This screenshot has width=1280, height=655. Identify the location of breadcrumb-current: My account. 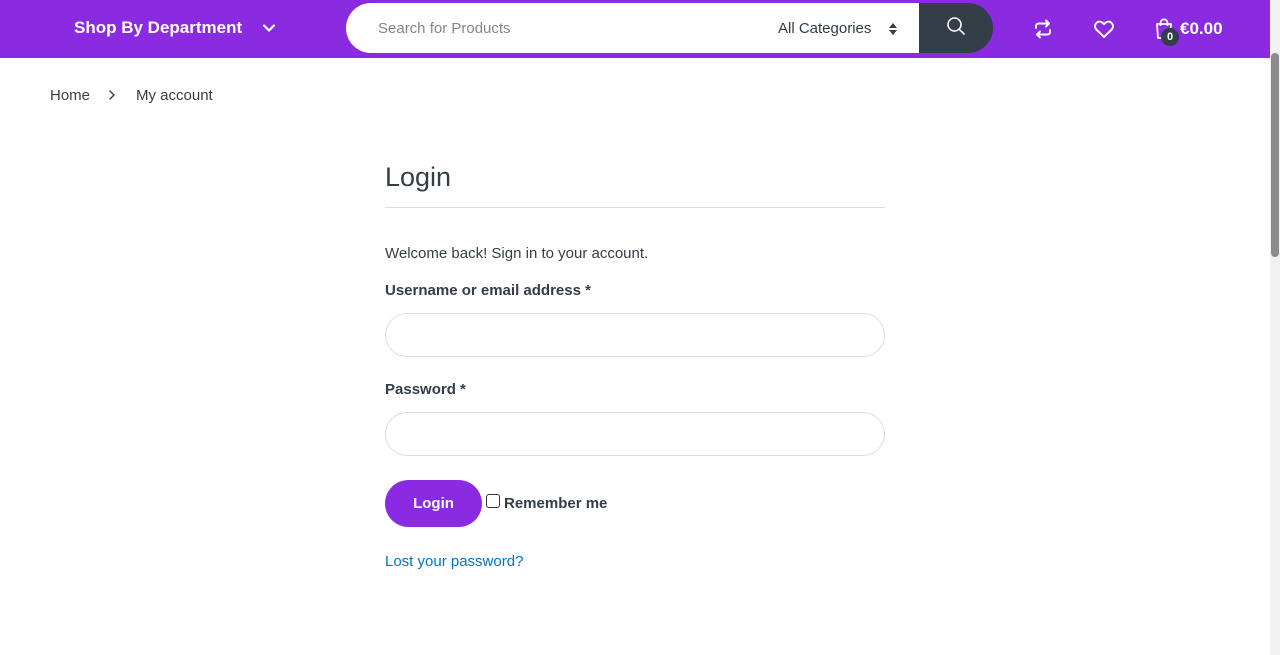
(174, 95).